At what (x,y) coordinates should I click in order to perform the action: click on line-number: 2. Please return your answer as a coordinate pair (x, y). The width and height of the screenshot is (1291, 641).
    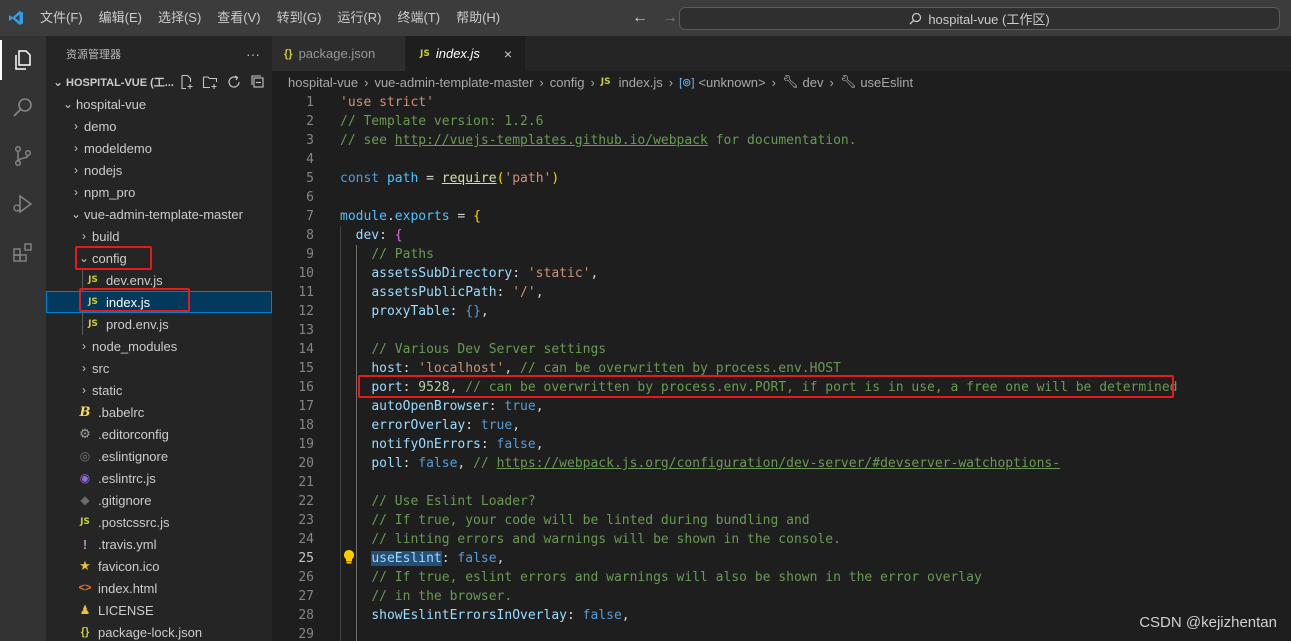
    Looking at the image, I should click on (310, 121).